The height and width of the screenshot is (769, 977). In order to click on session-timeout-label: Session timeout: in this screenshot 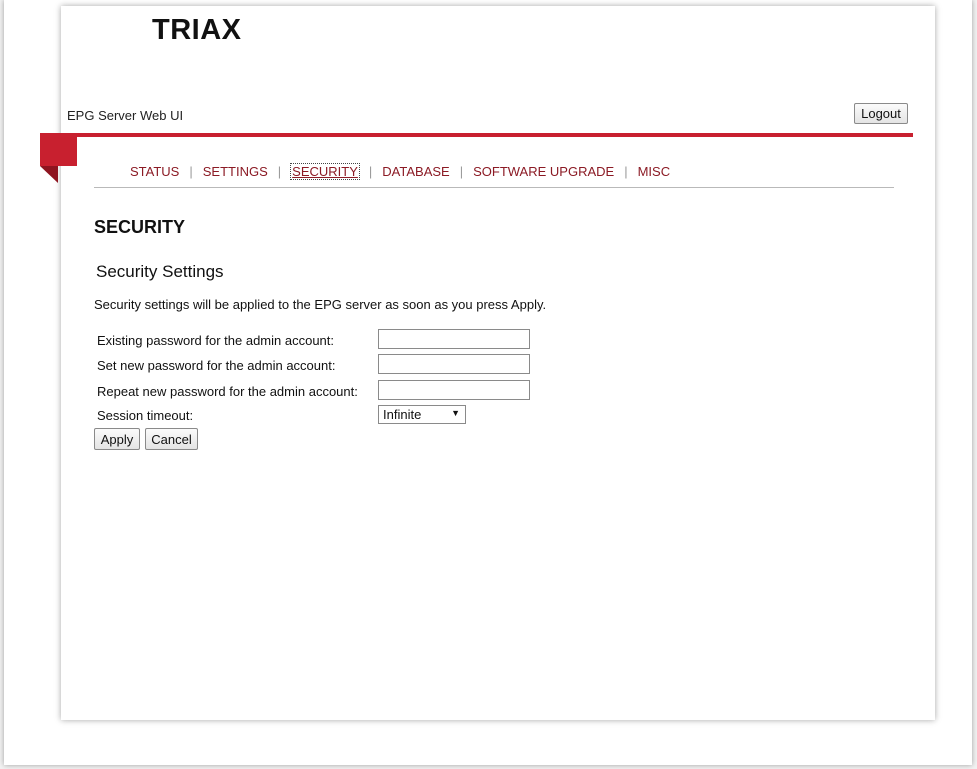, I will do `click(145, 415)`.